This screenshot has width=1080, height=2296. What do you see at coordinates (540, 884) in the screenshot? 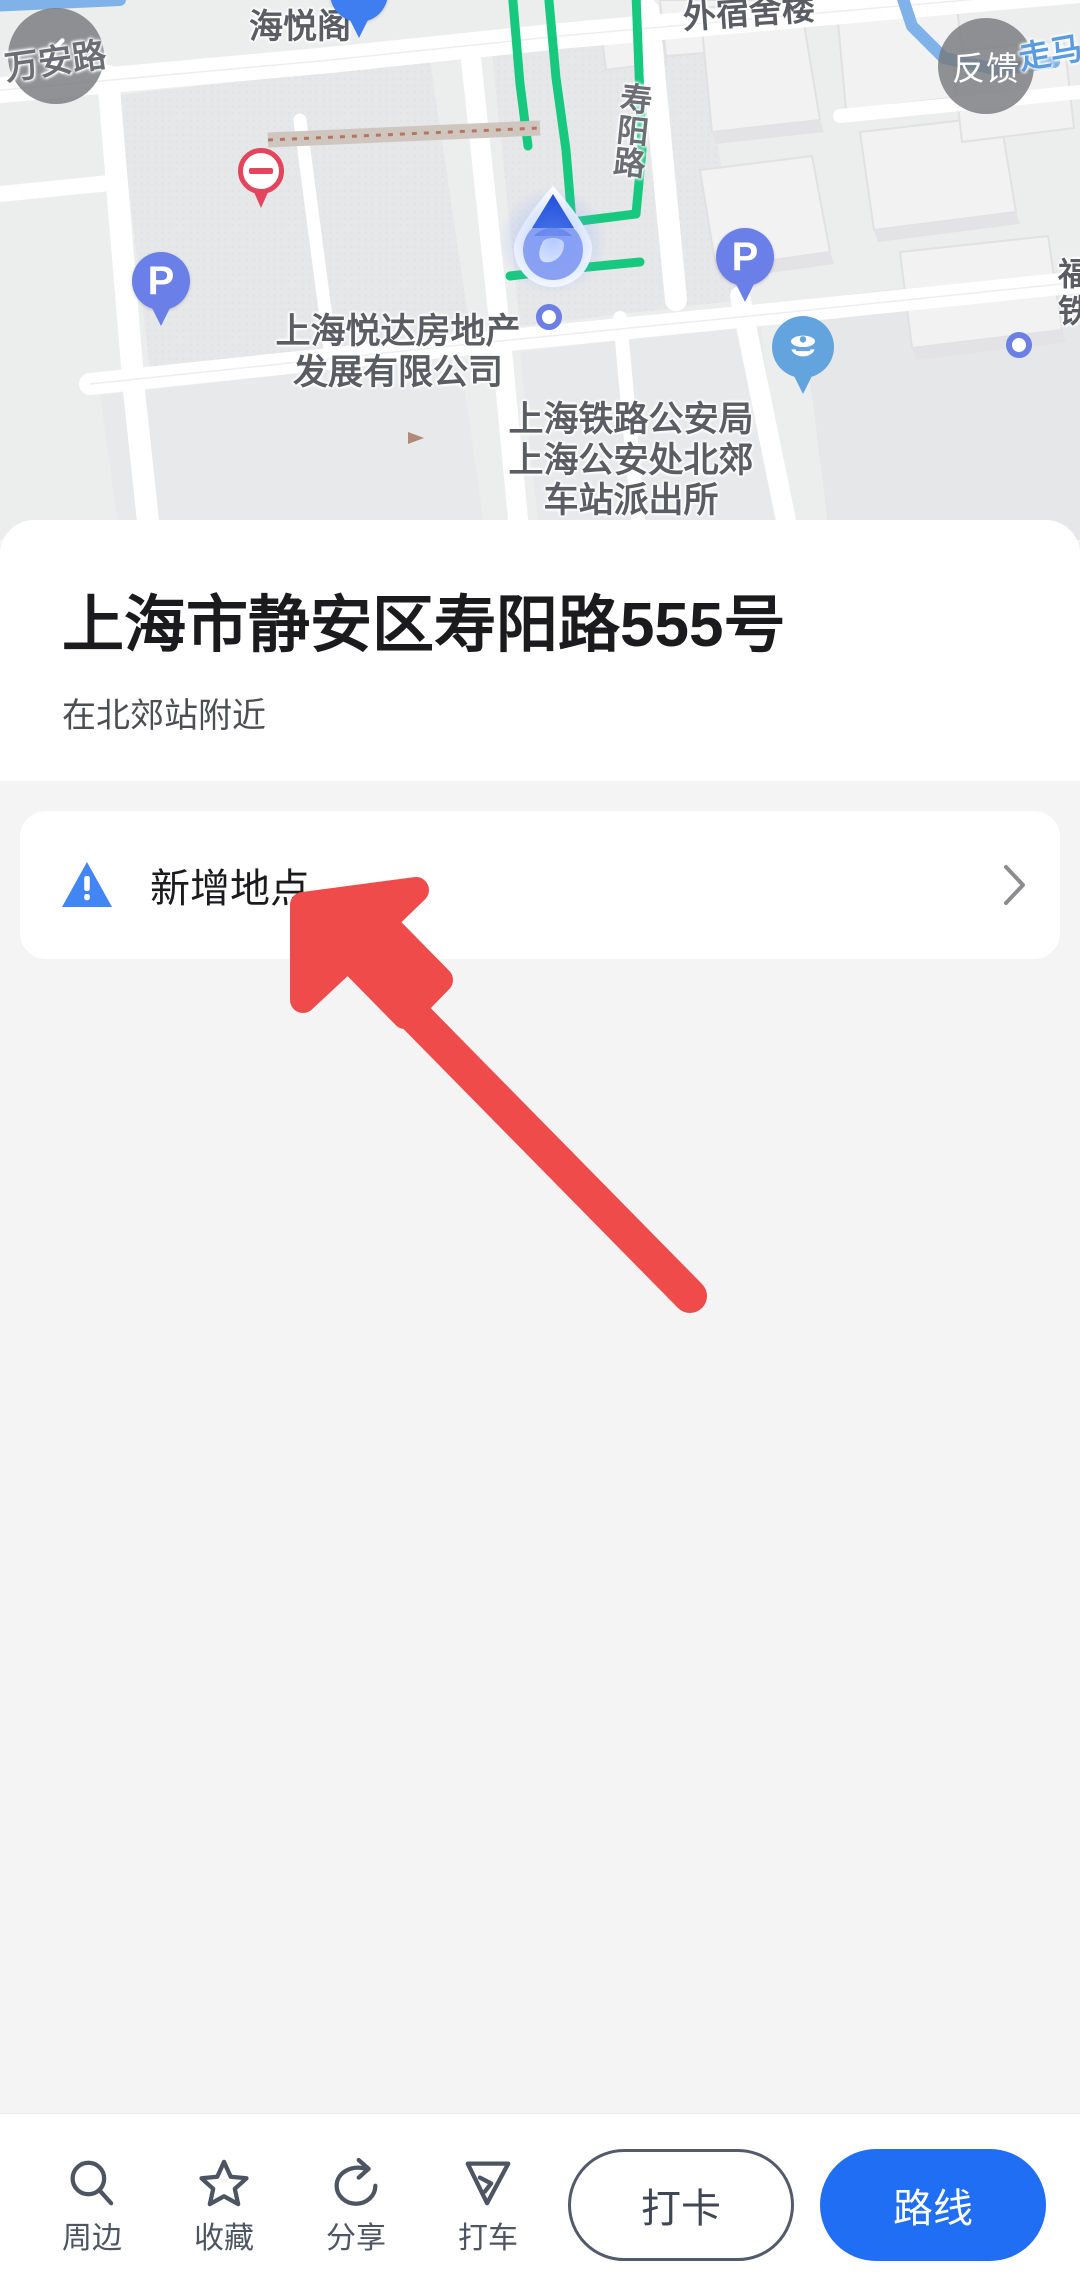
I see `add-place-row: 新增地点` at bounding box center [540, 884].